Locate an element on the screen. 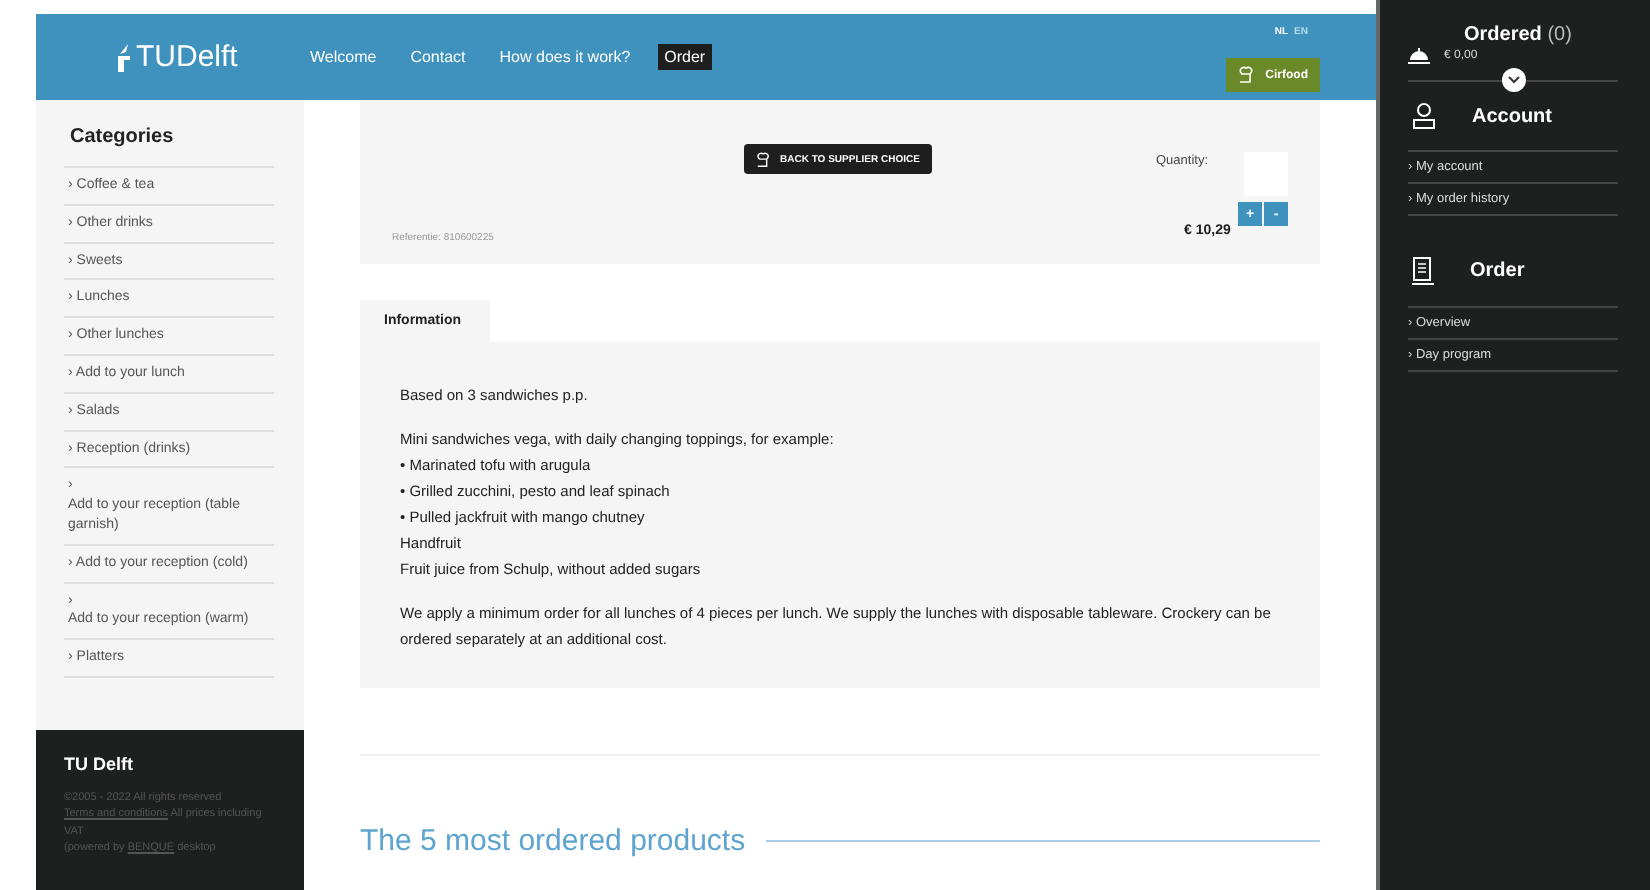 The image size is (1650, 890). cloche-icon is located at coordinates (1419, 56).